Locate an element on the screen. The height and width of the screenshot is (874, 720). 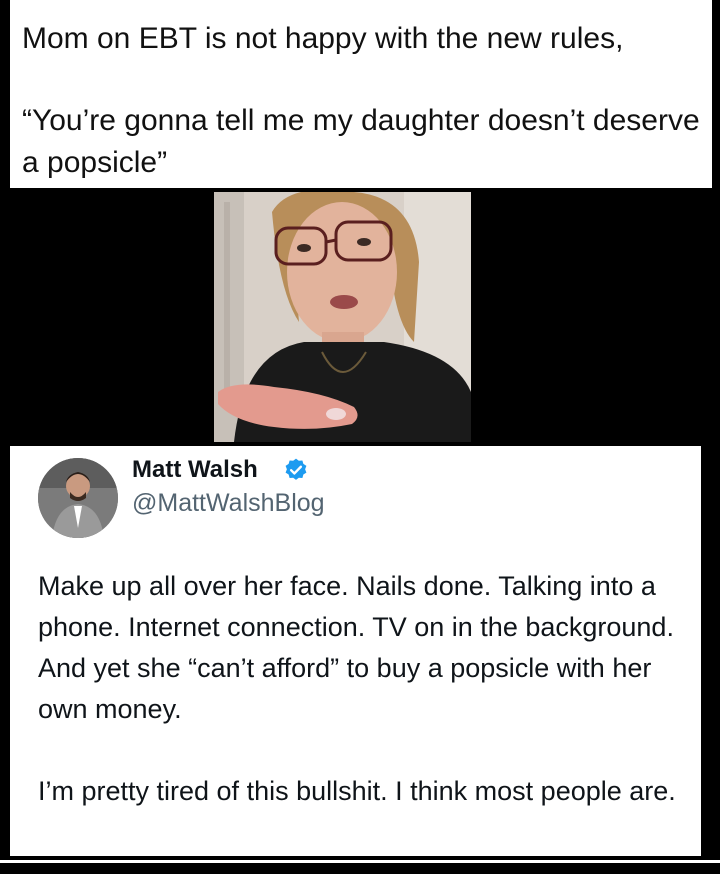
video-still is located at coordinates (342, 317).